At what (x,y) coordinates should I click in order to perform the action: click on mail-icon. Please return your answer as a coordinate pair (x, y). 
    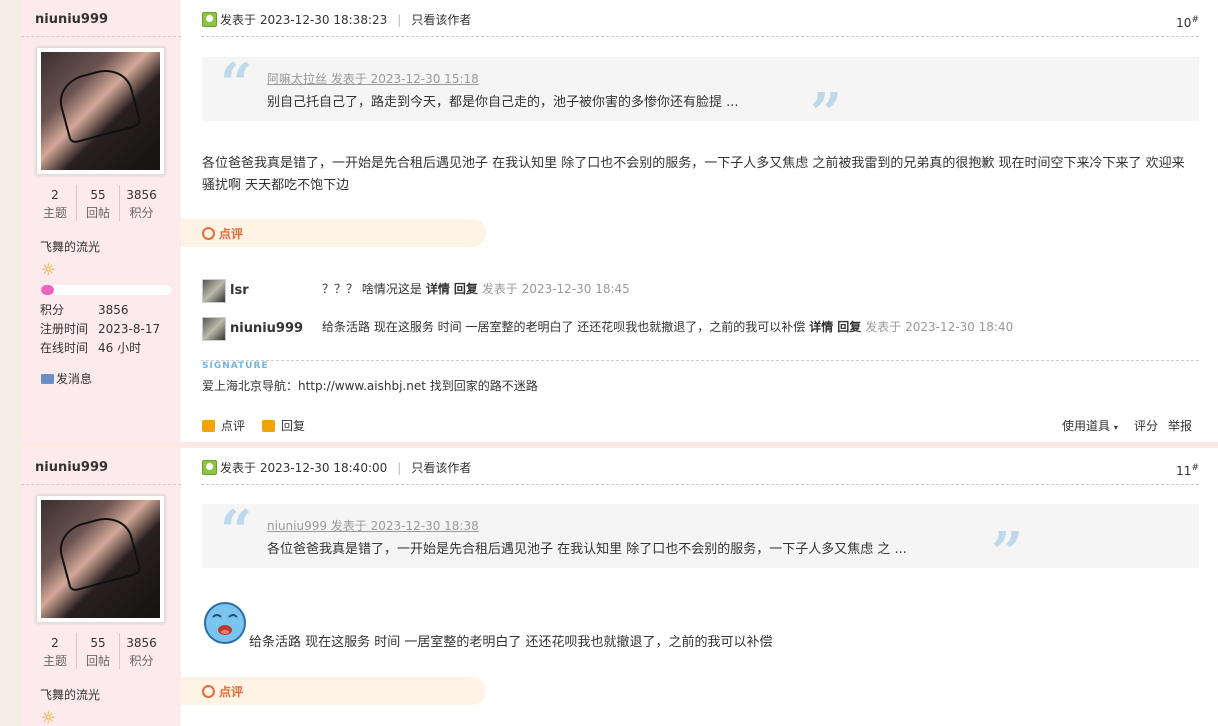
    Looking at the image, I should click on (47, 379).